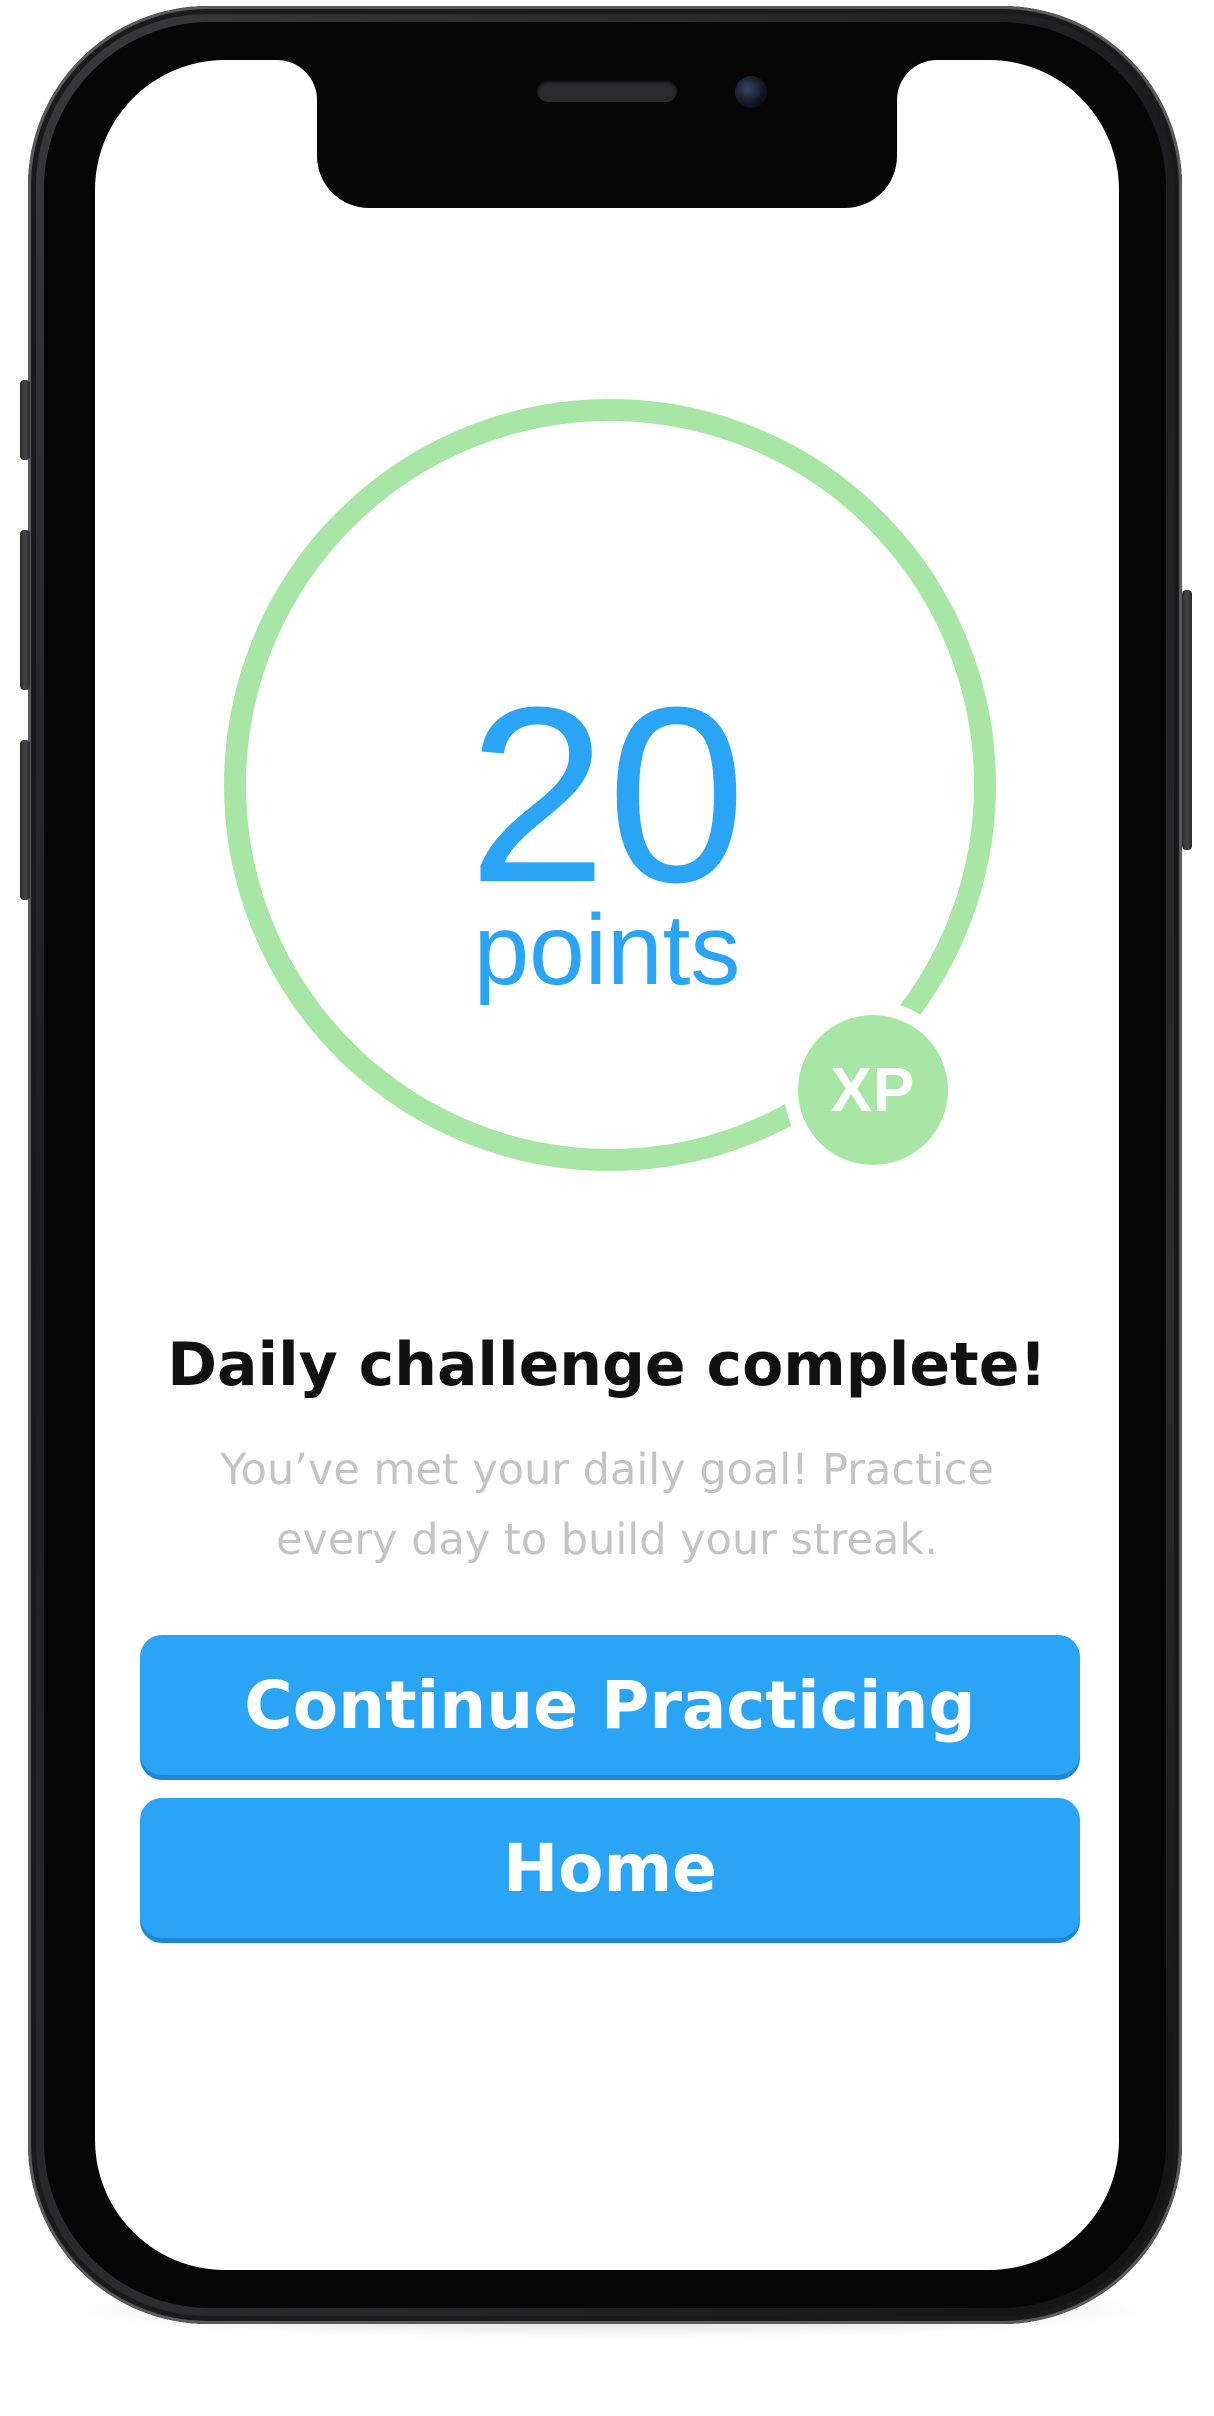 The width and height of the screenshot is (1214, 2416). I want to click on phone-notch, so click(607, 134).